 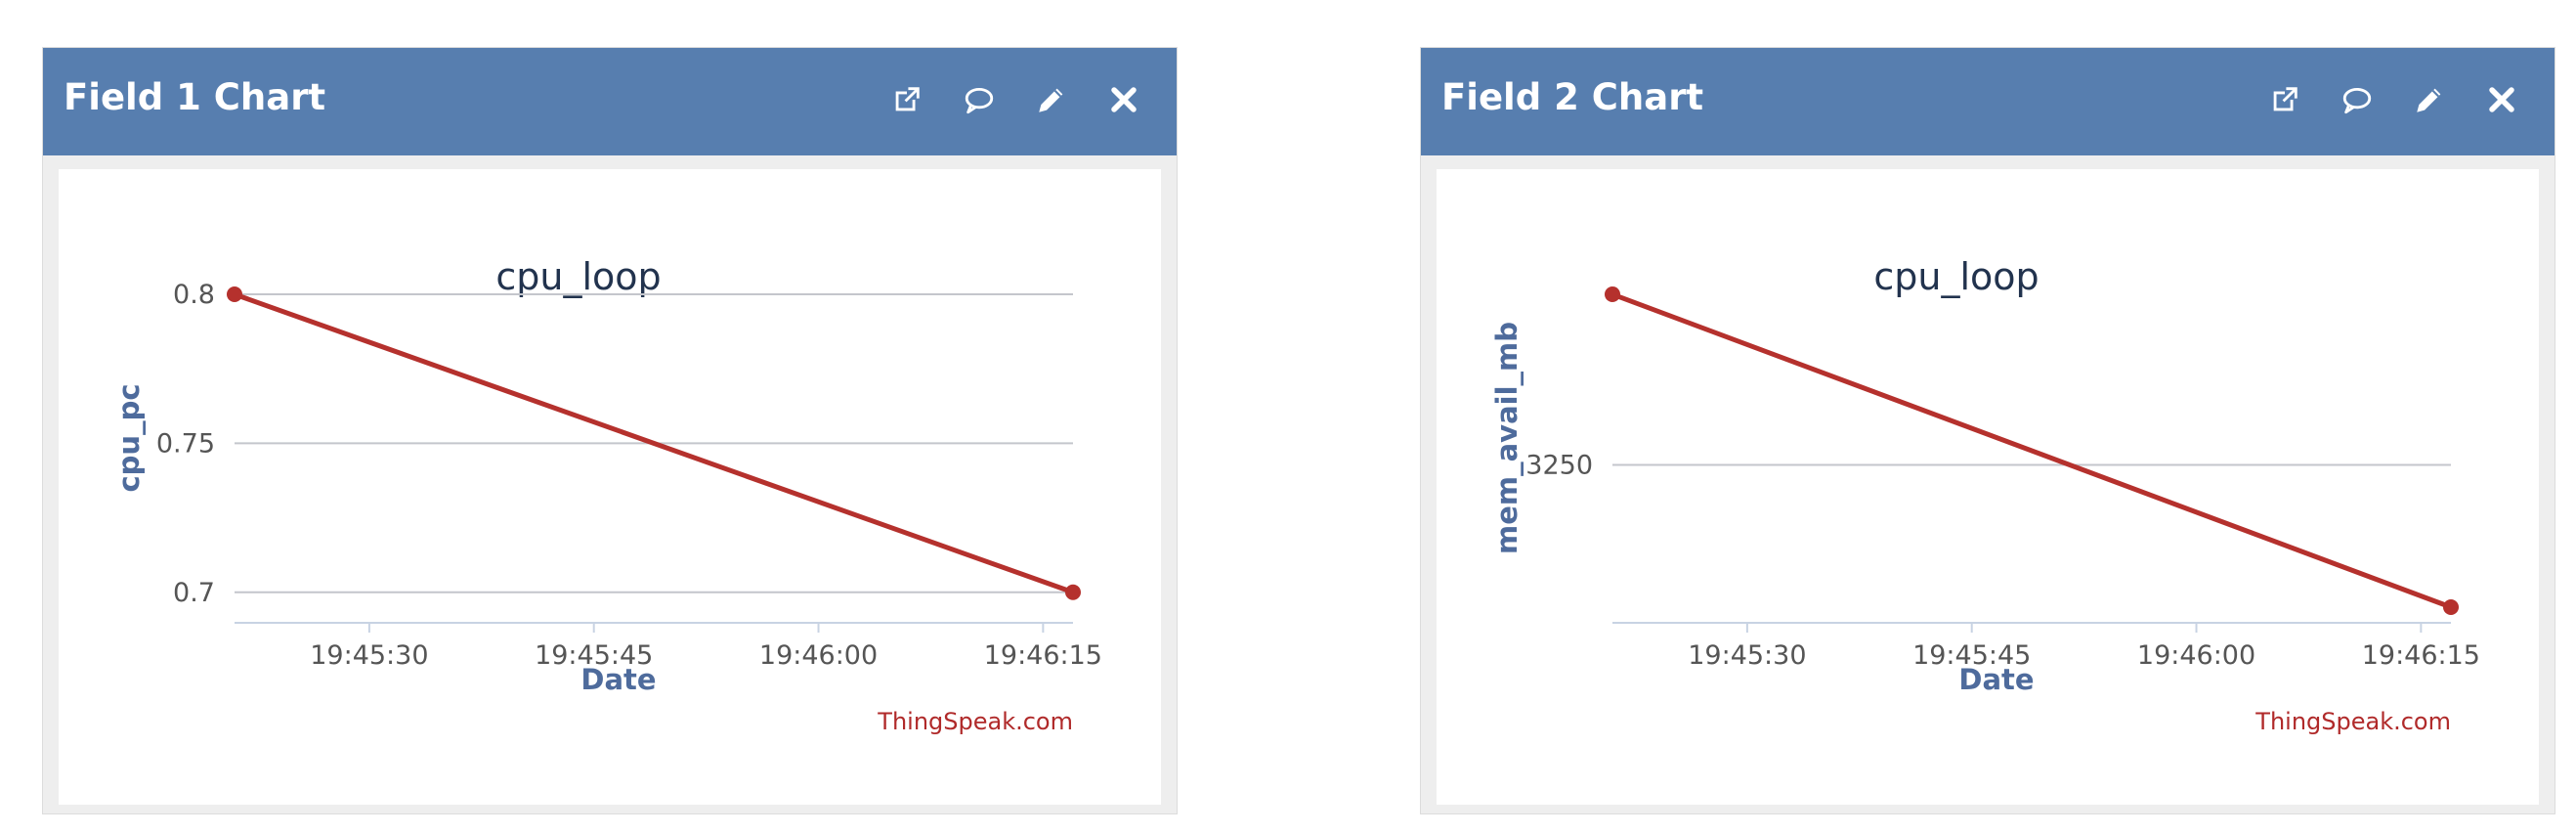 I want to click on y-tick-label: 0.8, so click(x=194, y=295).